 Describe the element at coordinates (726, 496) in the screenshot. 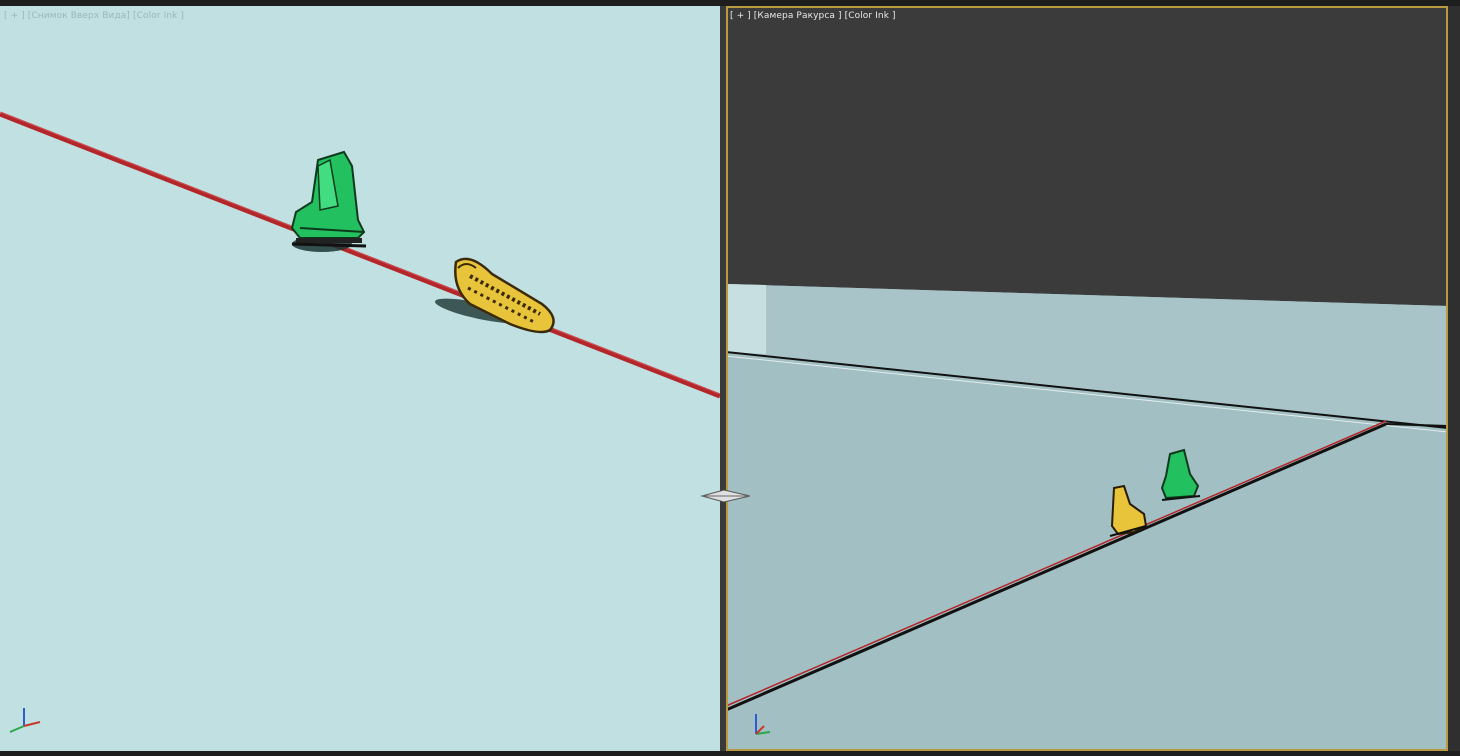

I see `viewport-splitter-icon` at that location.